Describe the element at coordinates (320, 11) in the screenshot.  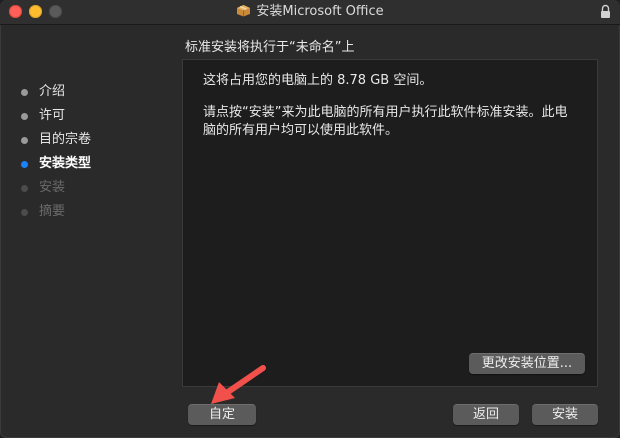
I see `window-title: 安装Microsoft Office` at that location.